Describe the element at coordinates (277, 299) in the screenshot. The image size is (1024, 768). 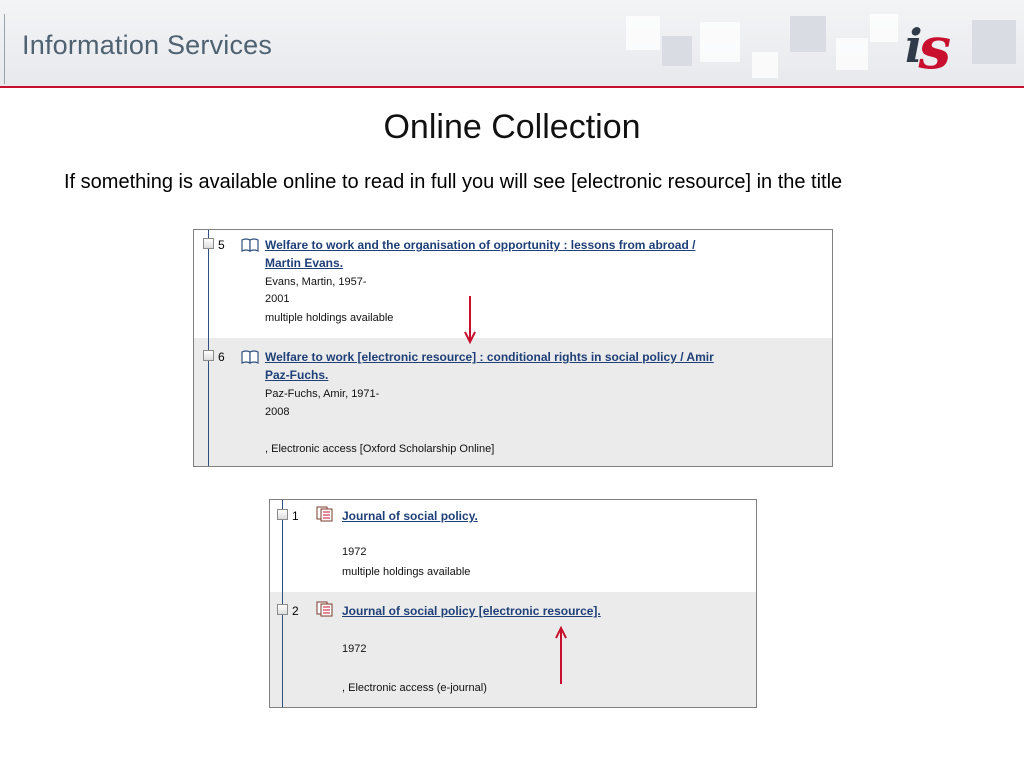
I see `record-year: 2001` at that location.